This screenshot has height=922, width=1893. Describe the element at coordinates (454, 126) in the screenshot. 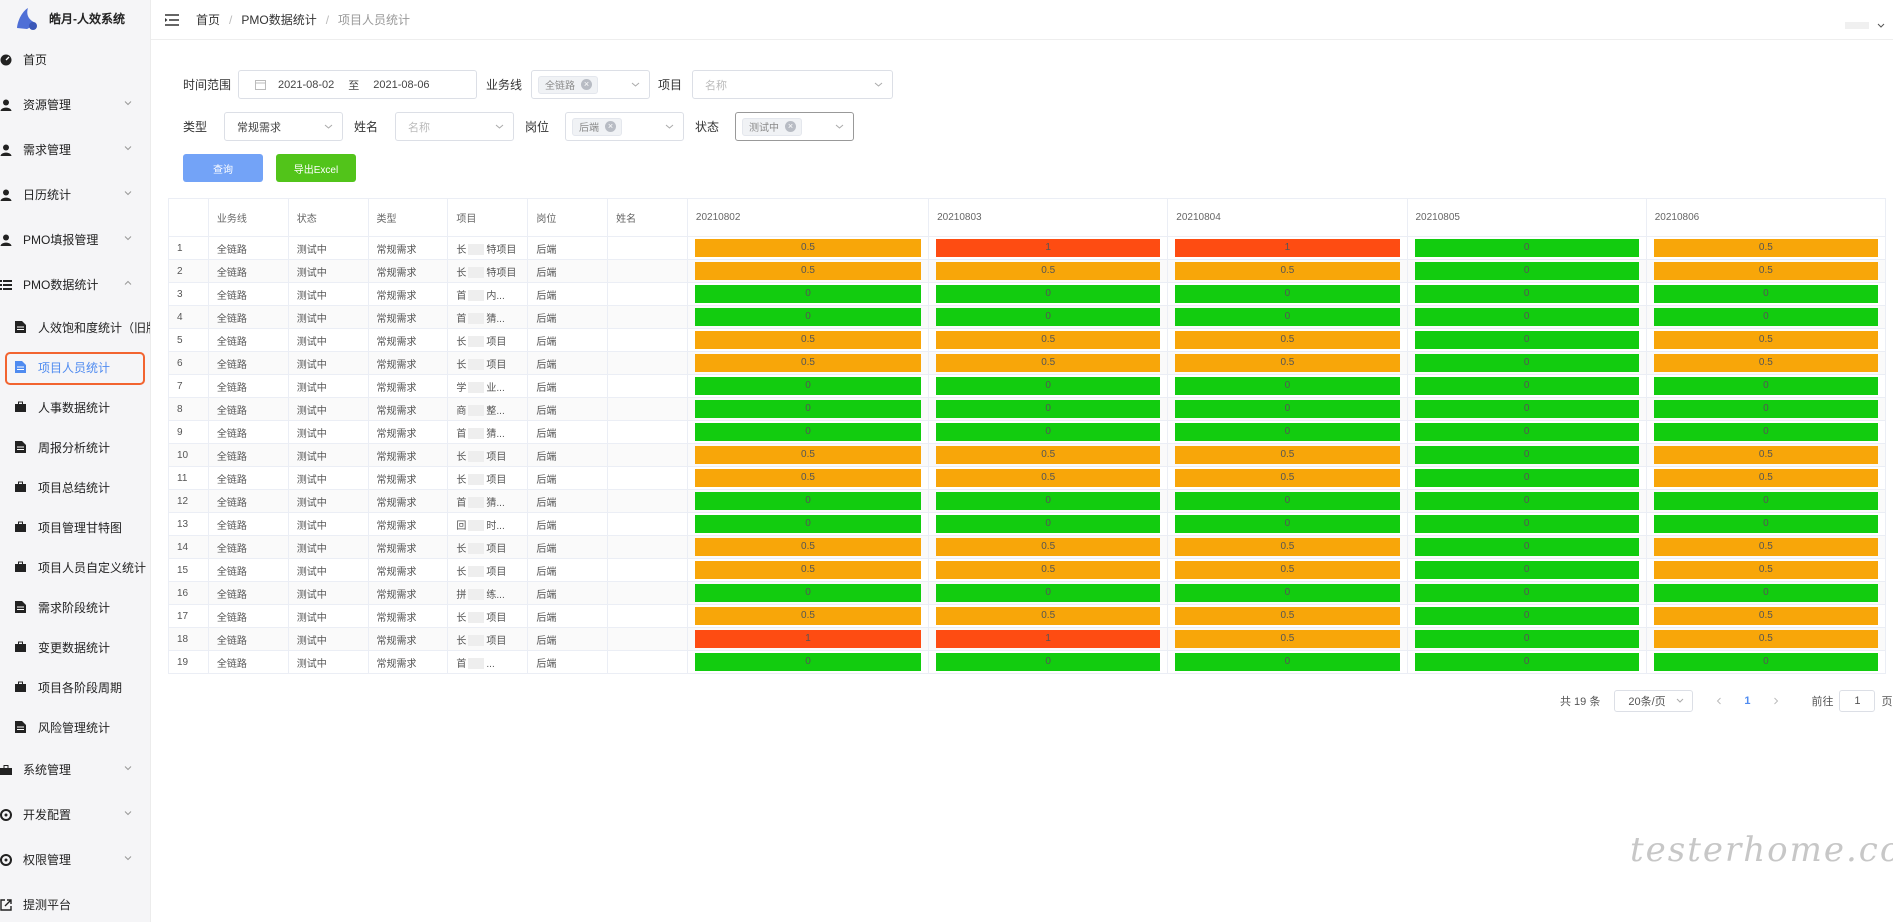

I see `name-select: 名称` at that location.